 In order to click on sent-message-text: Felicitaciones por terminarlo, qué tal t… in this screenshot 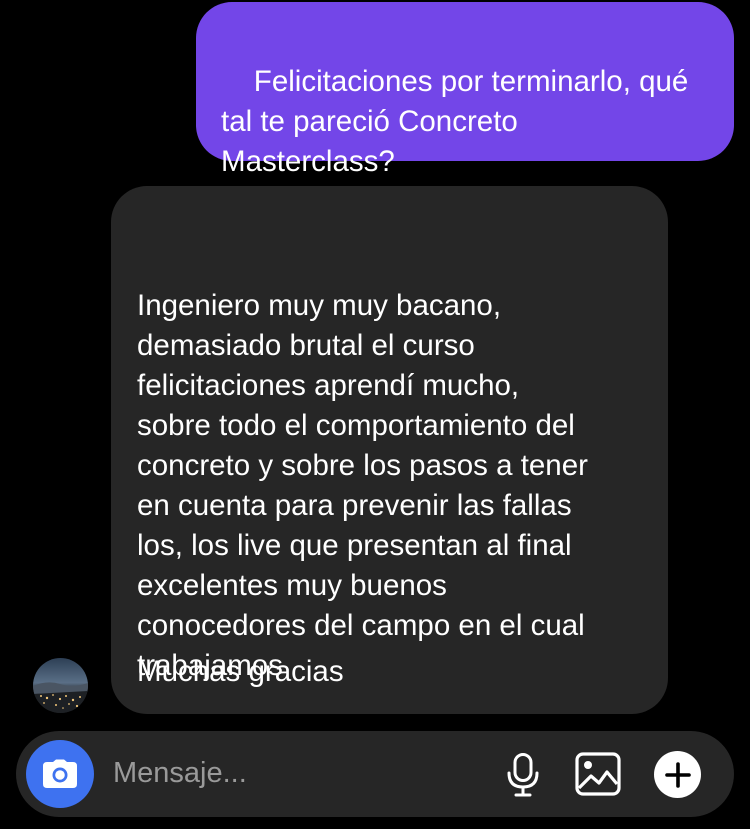, I will do `click(455, 121)`.